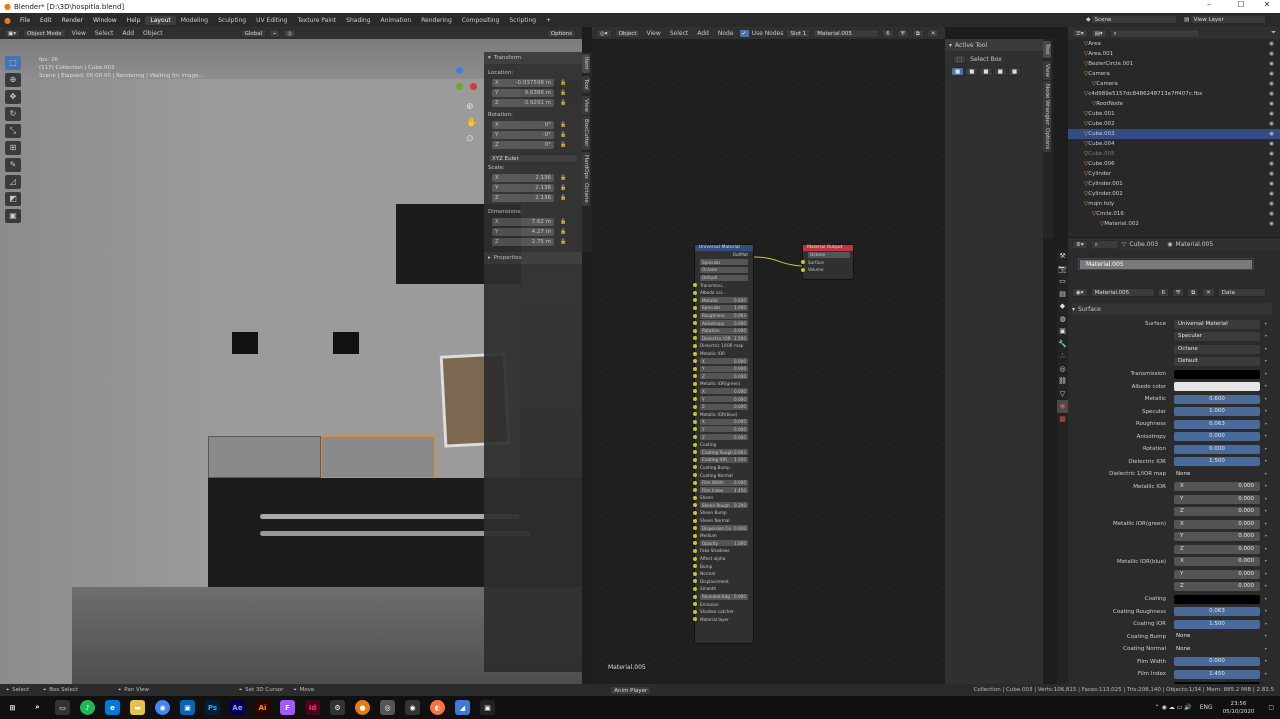 Image resolution: width=1280 pixels, height=719 pixels. Describe the element at coordinates (994, 59) in the screenshot. I see `active-tool-row: ⬚ Select Box` at that location.